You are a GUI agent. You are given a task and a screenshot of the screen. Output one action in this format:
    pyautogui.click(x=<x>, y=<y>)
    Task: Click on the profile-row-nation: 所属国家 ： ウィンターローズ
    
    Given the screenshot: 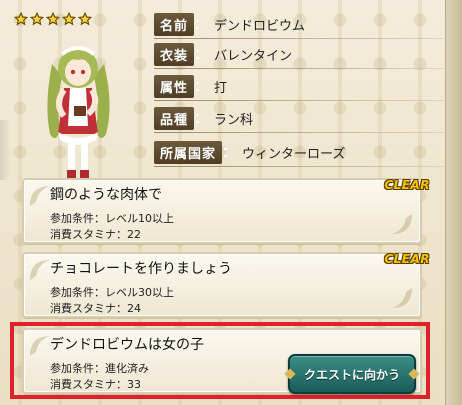 What is the action you would take?
    pyautogui.click(x=249, y=152)
    